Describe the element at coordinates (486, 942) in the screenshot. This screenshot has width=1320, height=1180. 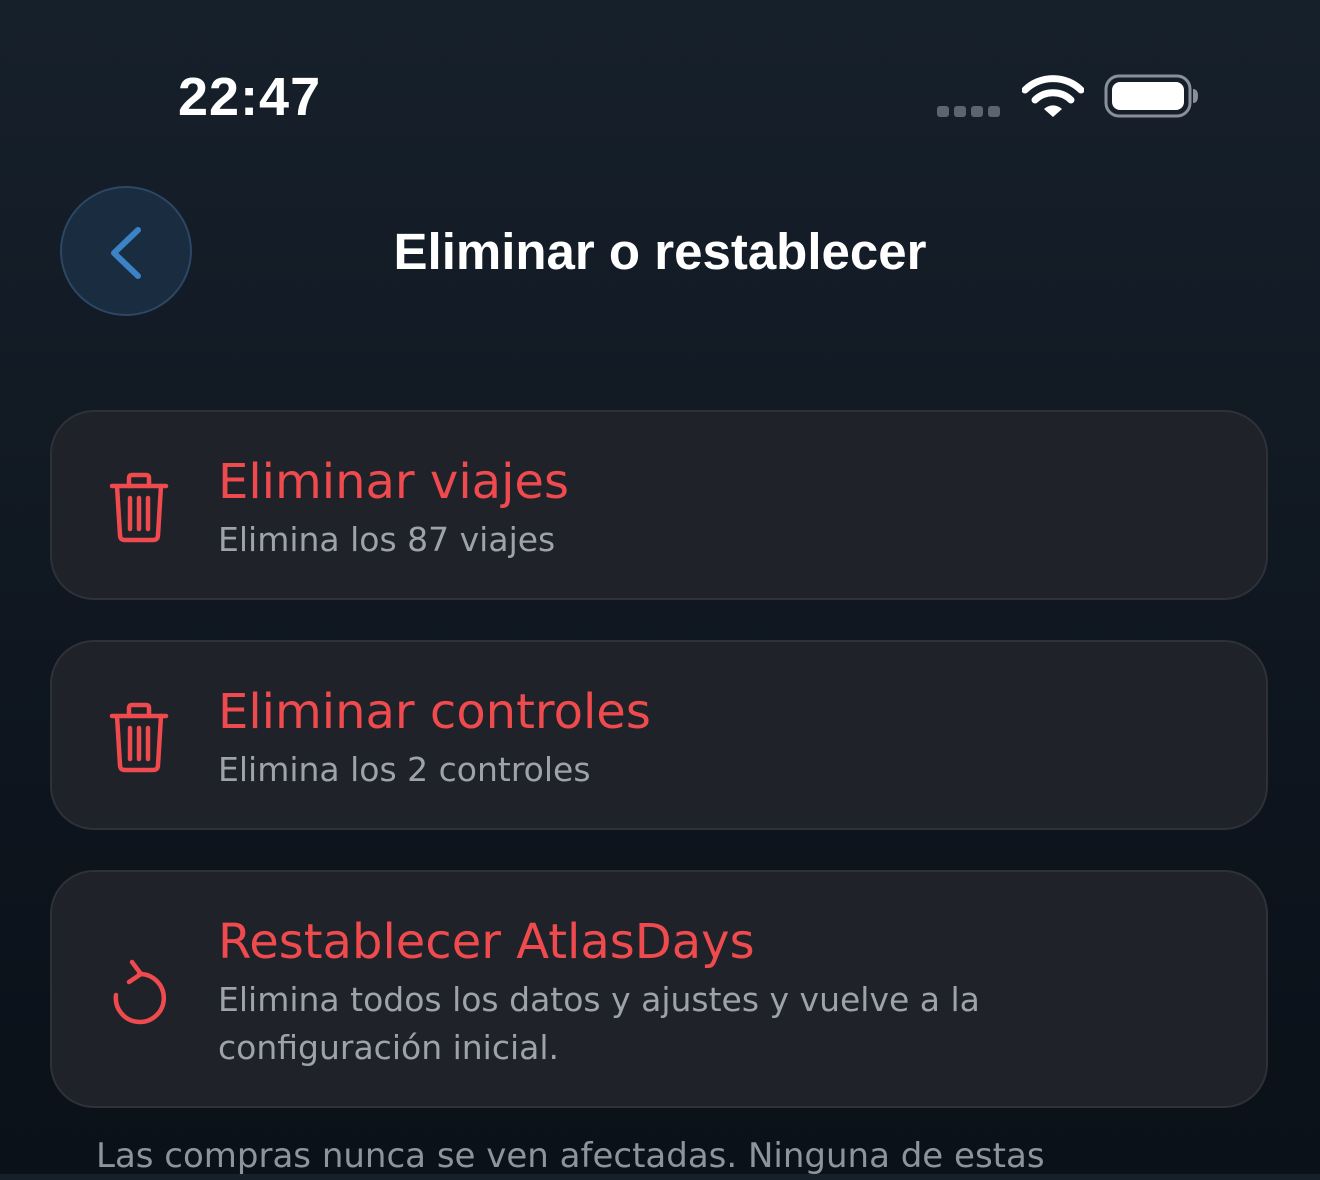
I see `option-title: Restablecer AtlasDays` at that location.